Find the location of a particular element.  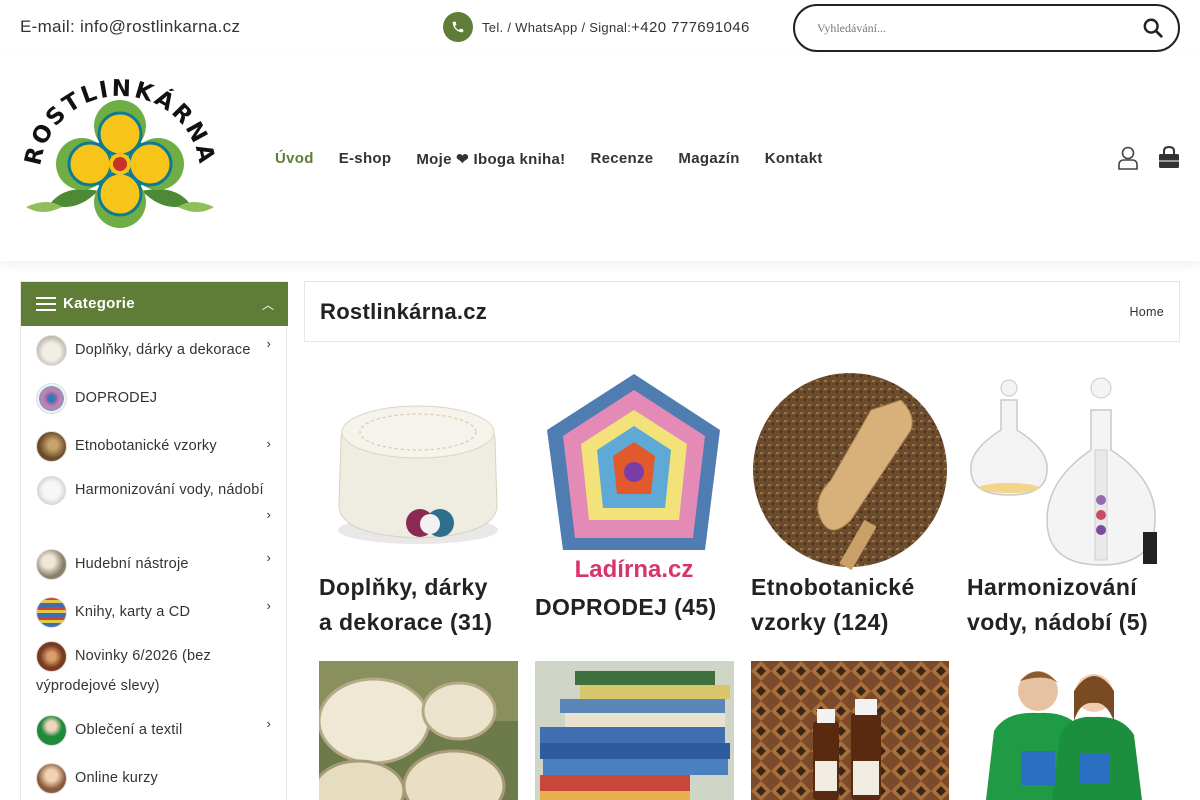

page-header: Rostlinkárna.cz Home is located at coordinates (742, 311).